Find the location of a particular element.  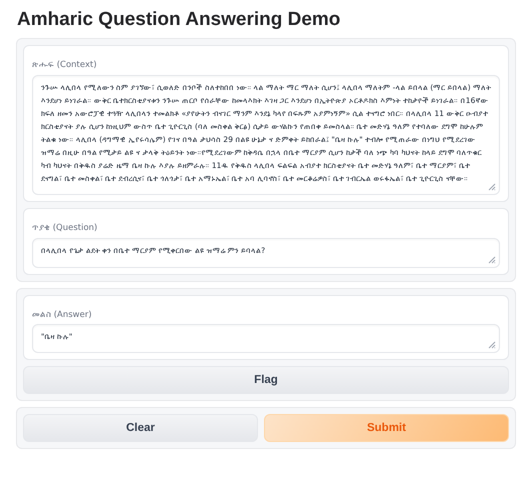

flag-button: Flag is located at coordinates (266, 380).